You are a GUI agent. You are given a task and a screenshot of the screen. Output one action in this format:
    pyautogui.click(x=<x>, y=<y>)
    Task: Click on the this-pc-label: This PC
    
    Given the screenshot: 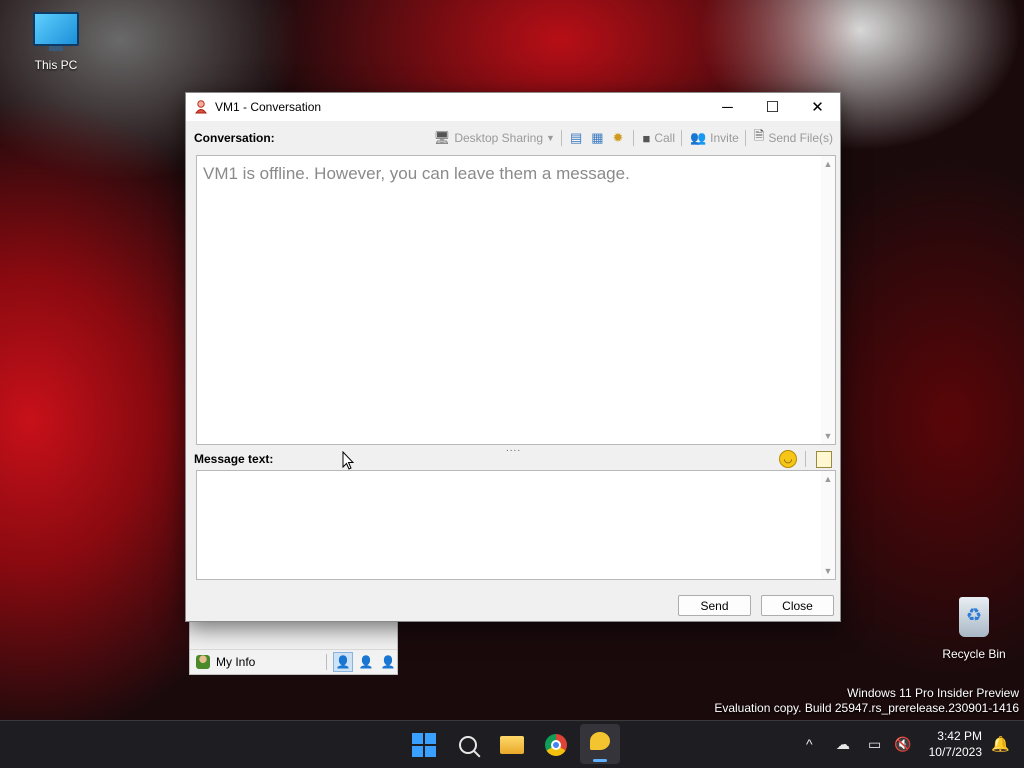 What is the action you would take?
    pyautogui.click(x=56, y=65)
    